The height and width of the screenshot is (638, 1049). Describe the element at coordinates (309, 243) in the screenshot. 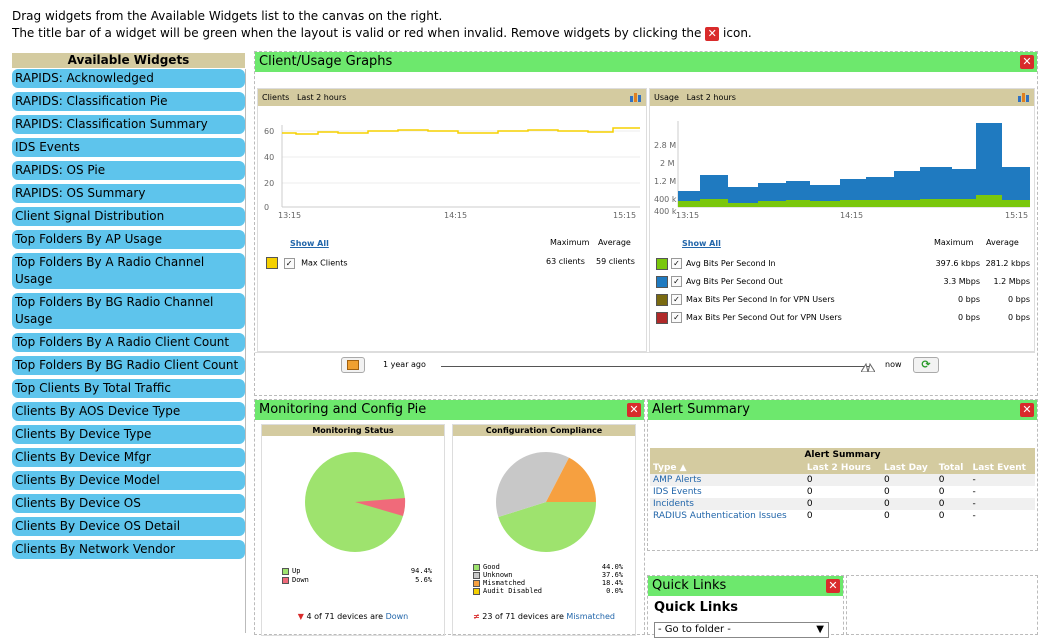

I see `clients-show-all-link: Show All` at that location.